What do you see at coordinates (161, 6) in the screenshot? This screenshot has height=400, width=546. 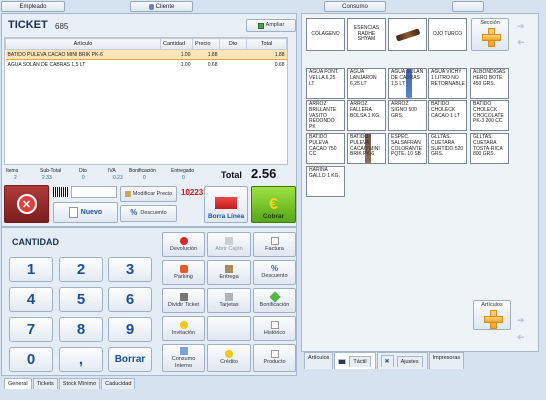 I see `cliente-button: Cliente` at bounding box center [161, 6].